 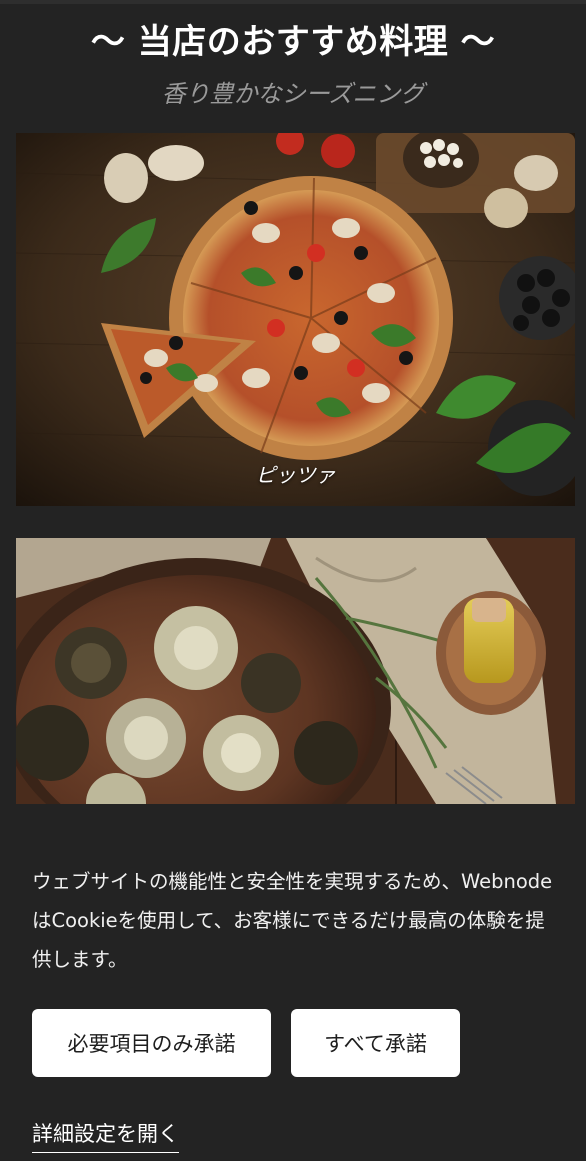 What do you see at coordinates (295, 475) in the screenshot?
I see `dish-caption: ピッツァ` at bounding box center [295, 475].